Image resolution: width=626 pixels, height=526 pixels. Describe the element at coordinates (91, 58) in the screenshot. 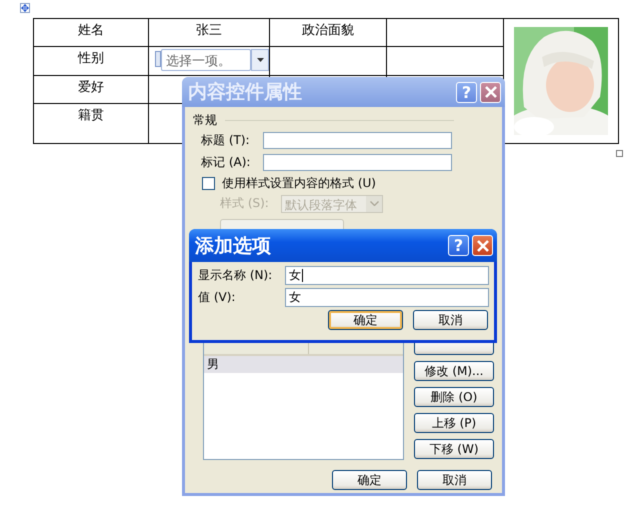

I see `table-cell-text: 性别` at that location.